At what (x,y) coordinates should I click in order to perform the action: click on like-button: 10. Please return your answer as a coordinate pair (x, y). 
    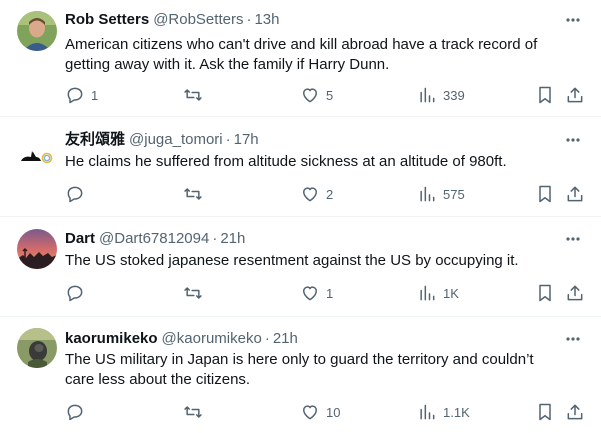
    Looking at the image, I should click on (320, 412).